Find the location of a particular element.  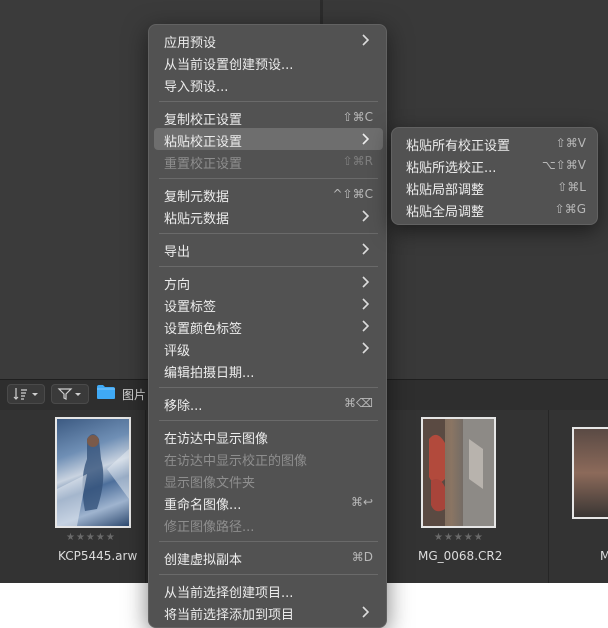

submenu-item-paste-local: 粘贴局部调整 ⇧⌘L is located at coordinates (495, 187).